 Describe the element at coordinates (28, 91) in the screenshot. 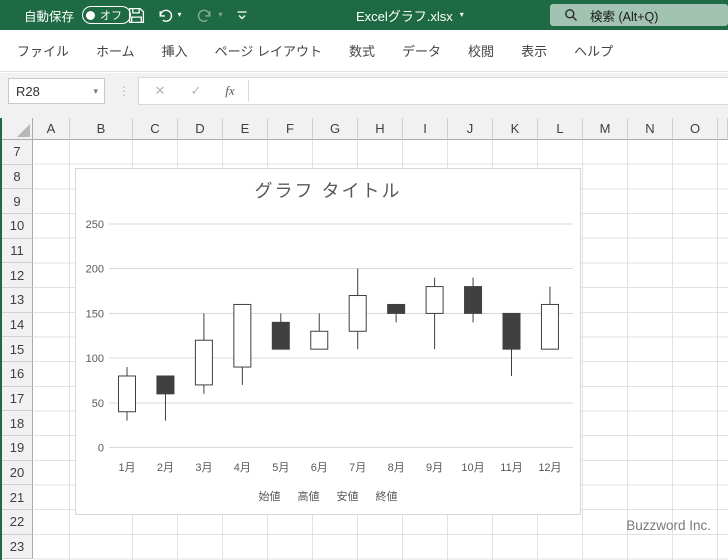

I see `name-box-value: R28` at that location.